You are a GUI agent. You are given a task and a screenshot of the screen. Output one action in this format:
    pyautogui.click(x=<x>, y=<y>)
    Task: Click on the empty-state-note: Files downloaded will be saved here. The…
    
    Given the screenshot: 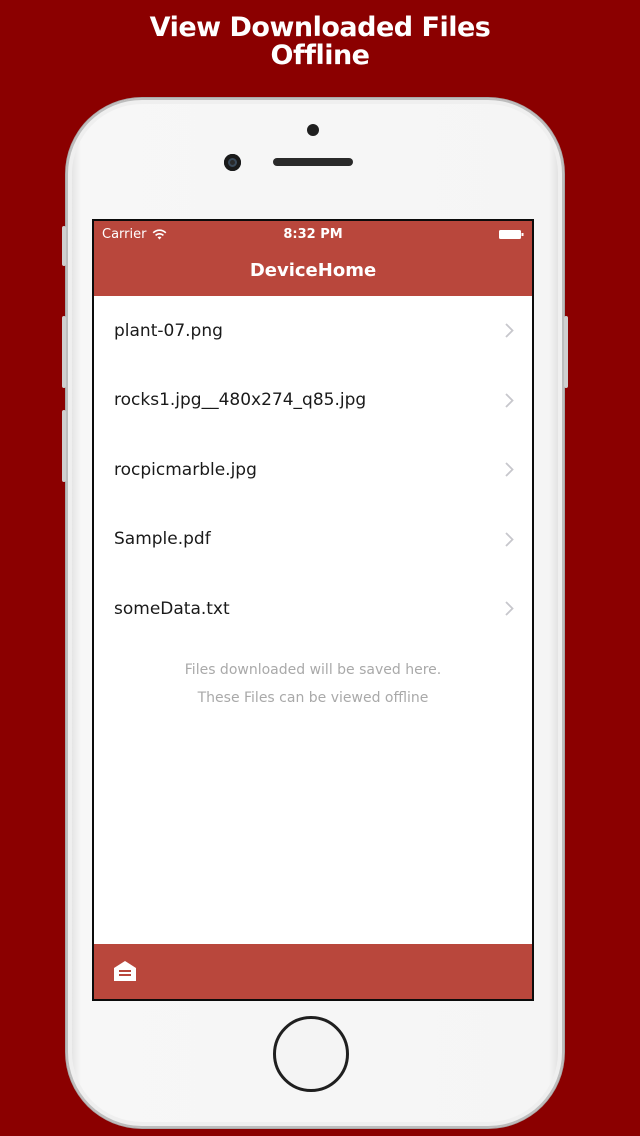 What is the action you would take?
    pyautogui.click(x=313, y=684)
    